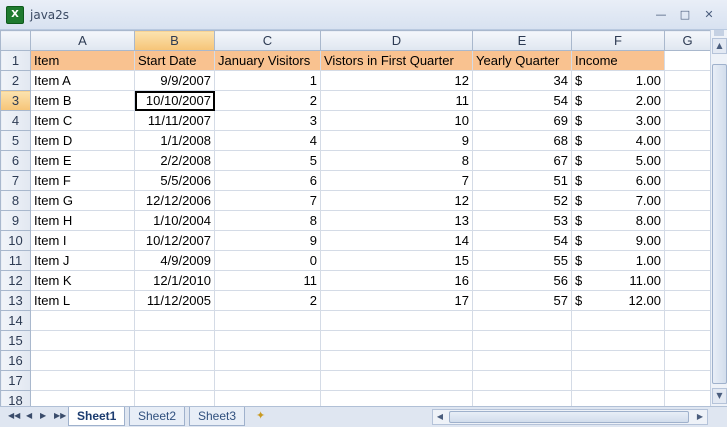 Image resolution: width=727 pixels, height=427 pixels. Describe the element at coordinates (522, 160) in the screenshot. I see `yearly-quarter-cell: 67` at that location.